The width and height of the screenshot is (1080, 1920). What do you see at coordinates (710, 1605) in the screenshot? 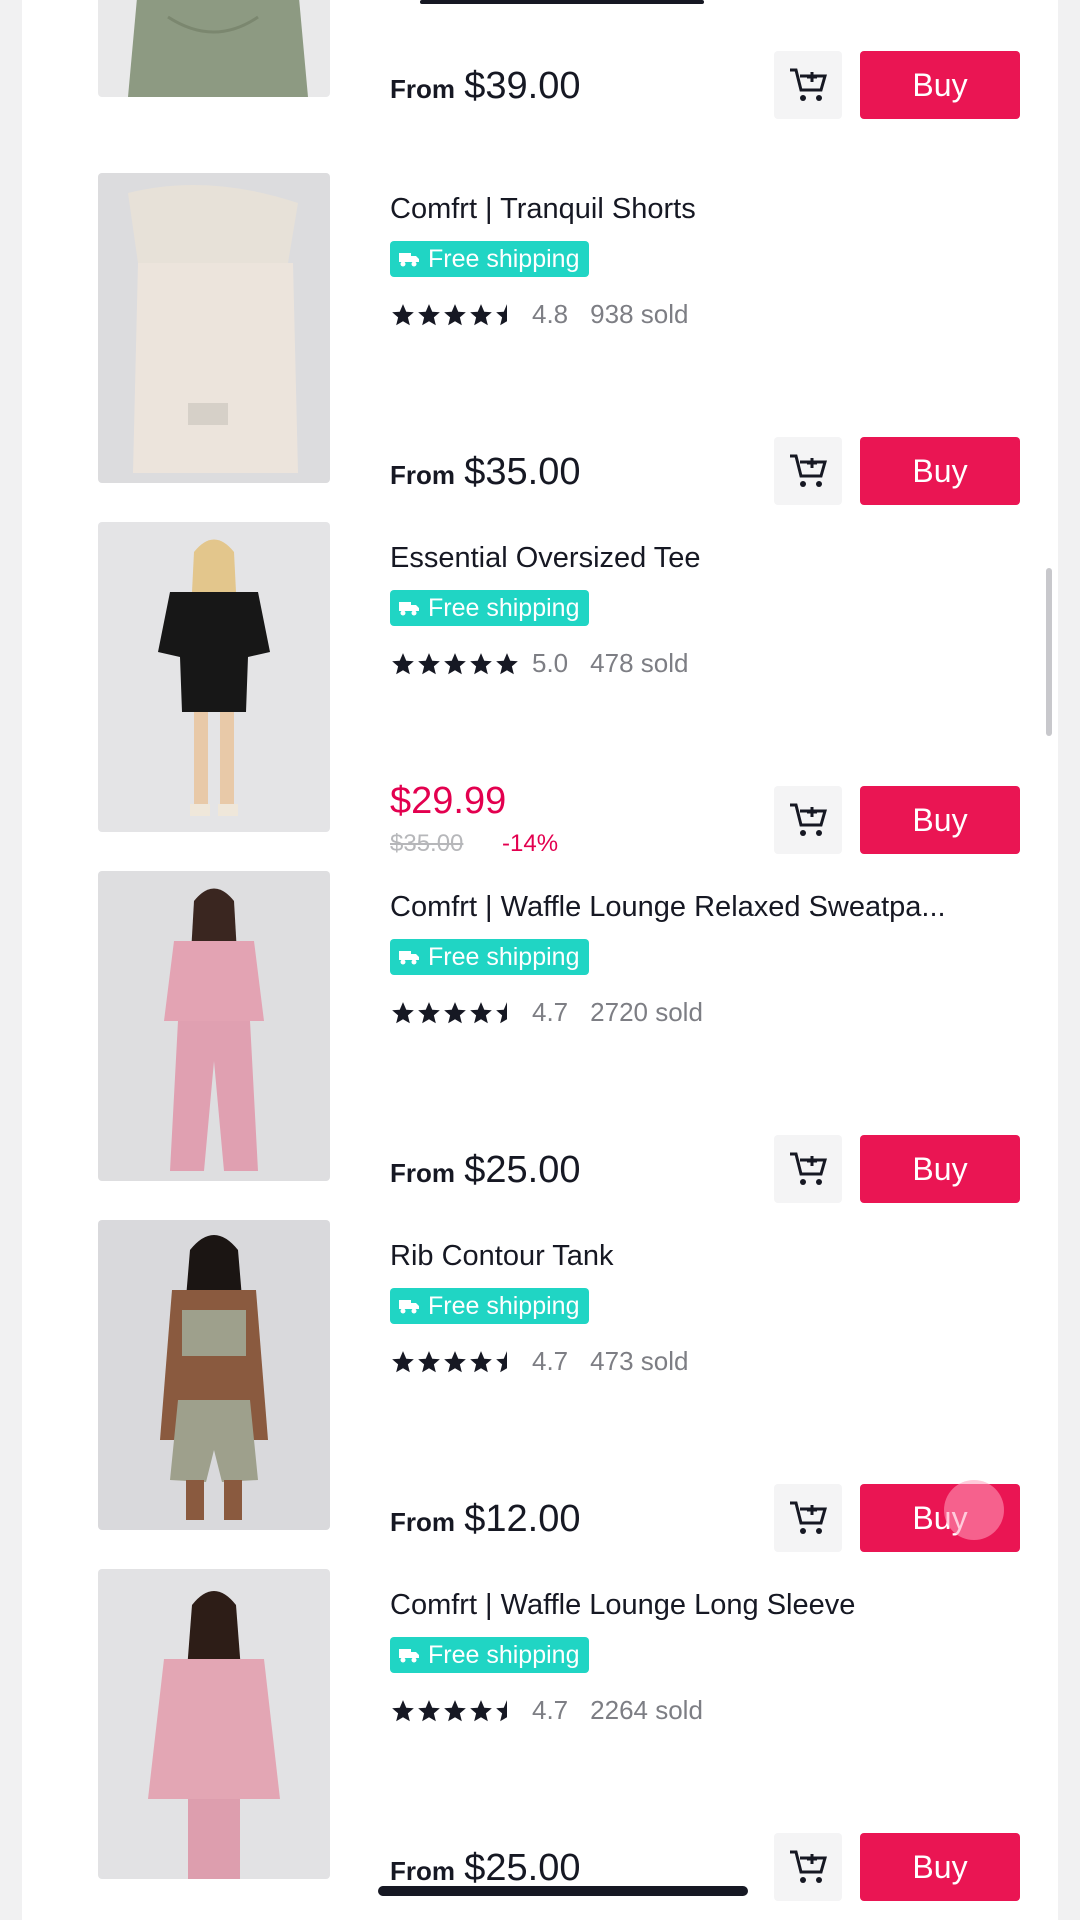
I see `product-title: Comfrt | Waffle Lounge Long Sleeve` at bounding box center [710, 1605].